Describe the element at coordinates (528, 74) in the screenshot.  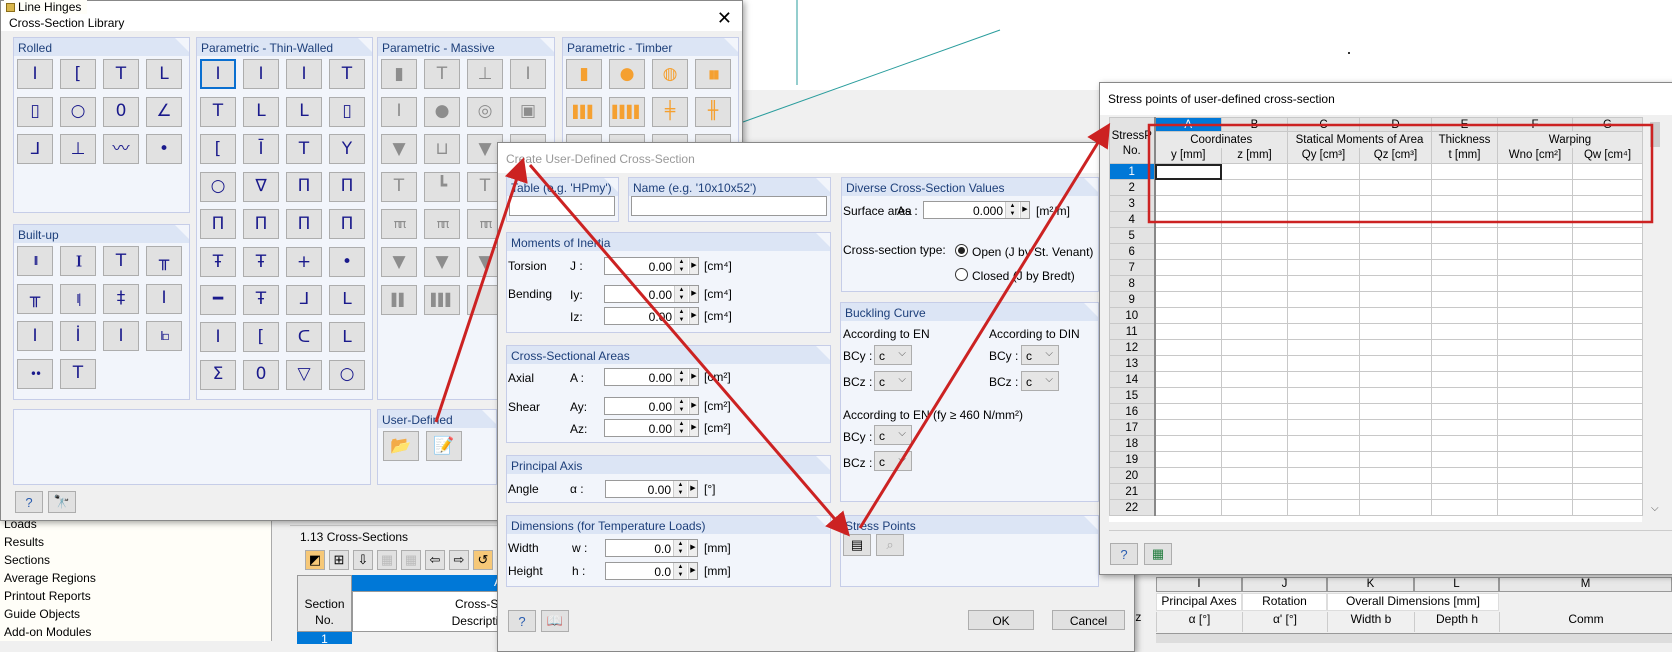
I see `section-type-button-massive-4: I` at that location.